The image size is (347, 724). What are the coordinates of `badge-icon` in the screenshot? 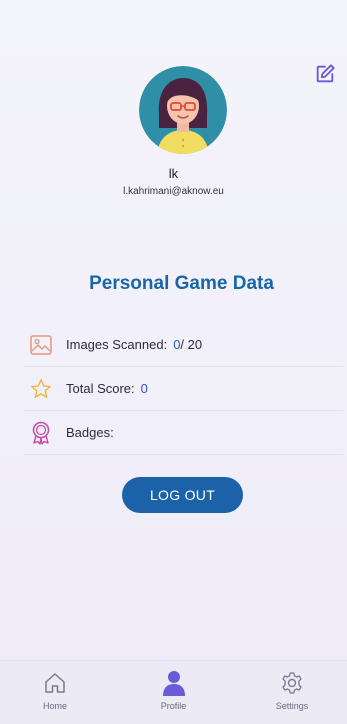 It's located at (41, 433).